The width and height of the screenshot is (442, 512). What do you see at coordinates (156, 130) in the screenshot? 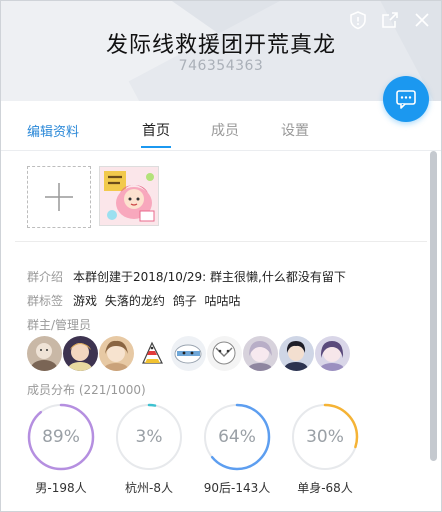
I see `tab-home: 首页` at bounding box center [156, 130].